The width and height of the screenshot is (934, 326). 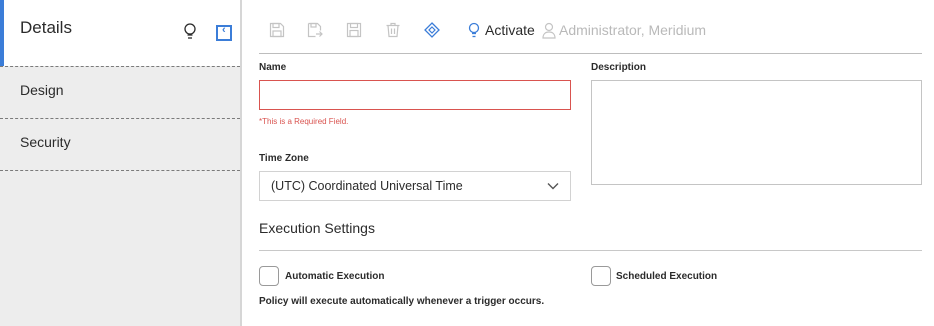 I want to click on save-as-icon, so click(x=315, y=30).